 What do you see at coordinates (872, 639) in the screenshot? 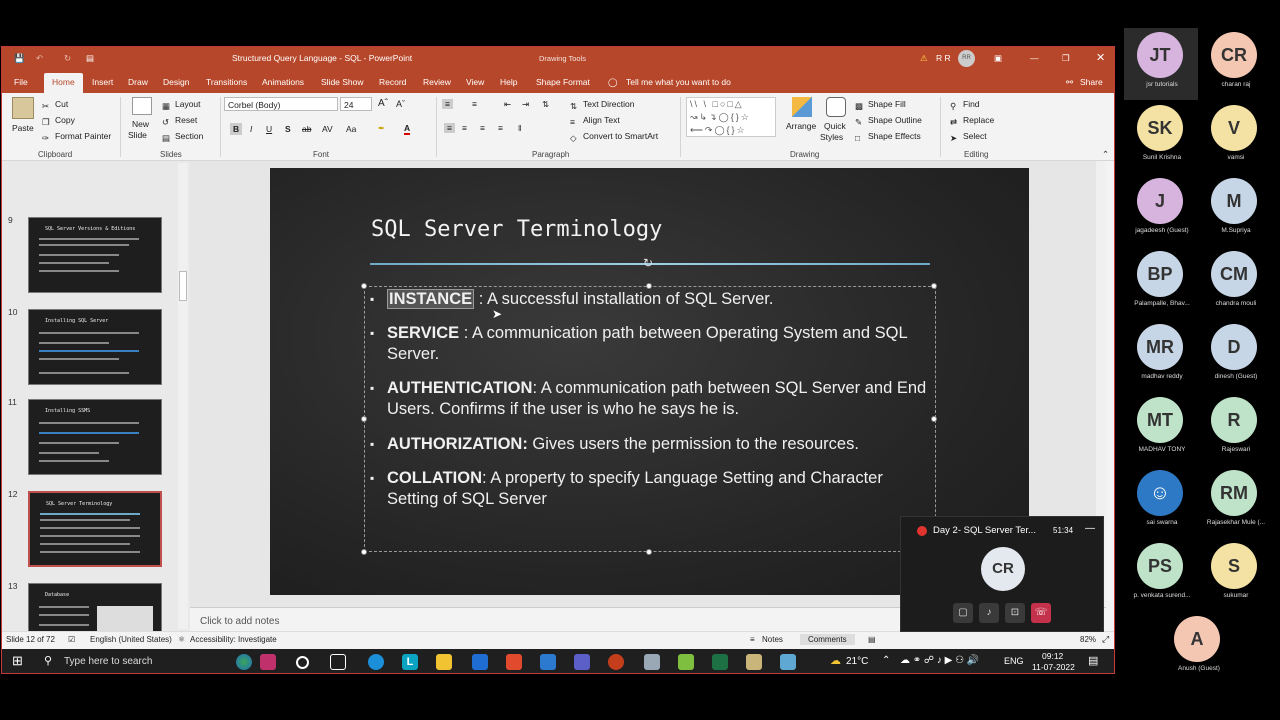
I see `normal-view-icon: ▤` at bounding box center [872, 639].